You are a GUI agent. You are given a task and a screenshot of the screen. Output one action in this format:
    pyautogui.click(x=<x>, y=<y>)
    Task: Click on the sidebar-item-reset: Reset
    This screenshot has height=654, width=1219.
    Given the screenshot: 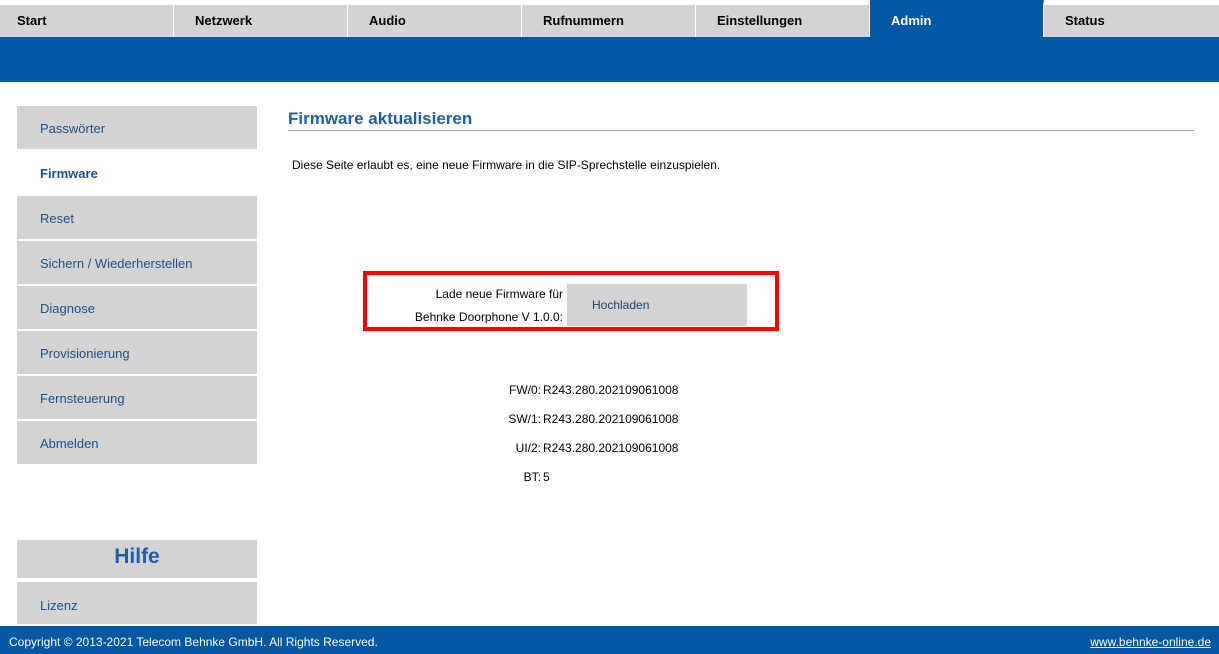 What is the action you would take?
    pyautogui.click(x=137, y=217)
    